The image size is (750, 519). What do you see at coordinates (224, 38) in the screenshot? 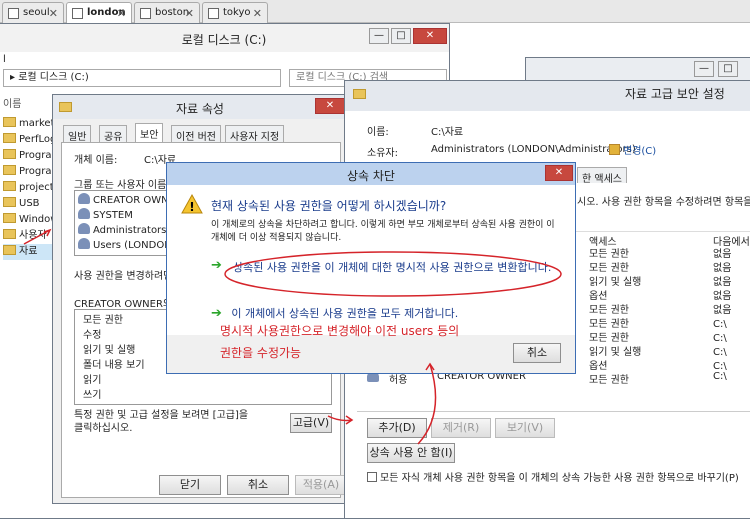
I see `explorer-titlebar: 로컬 디스크 (C:) — □ ✕` at bounding box center [224, 38].